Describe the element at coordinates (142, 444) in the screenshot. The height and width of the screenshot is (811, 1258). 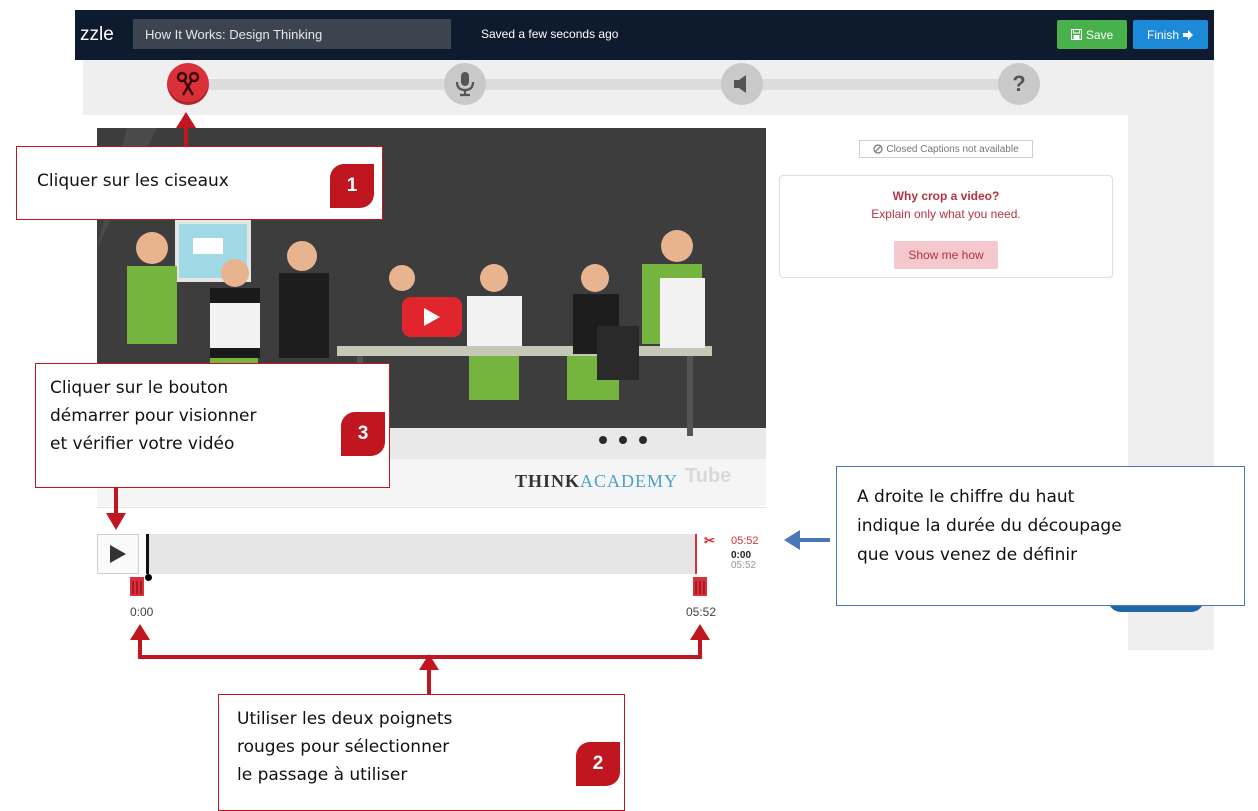
I see `callout-play-line-3: et vérifier votre vidéo` at that location.